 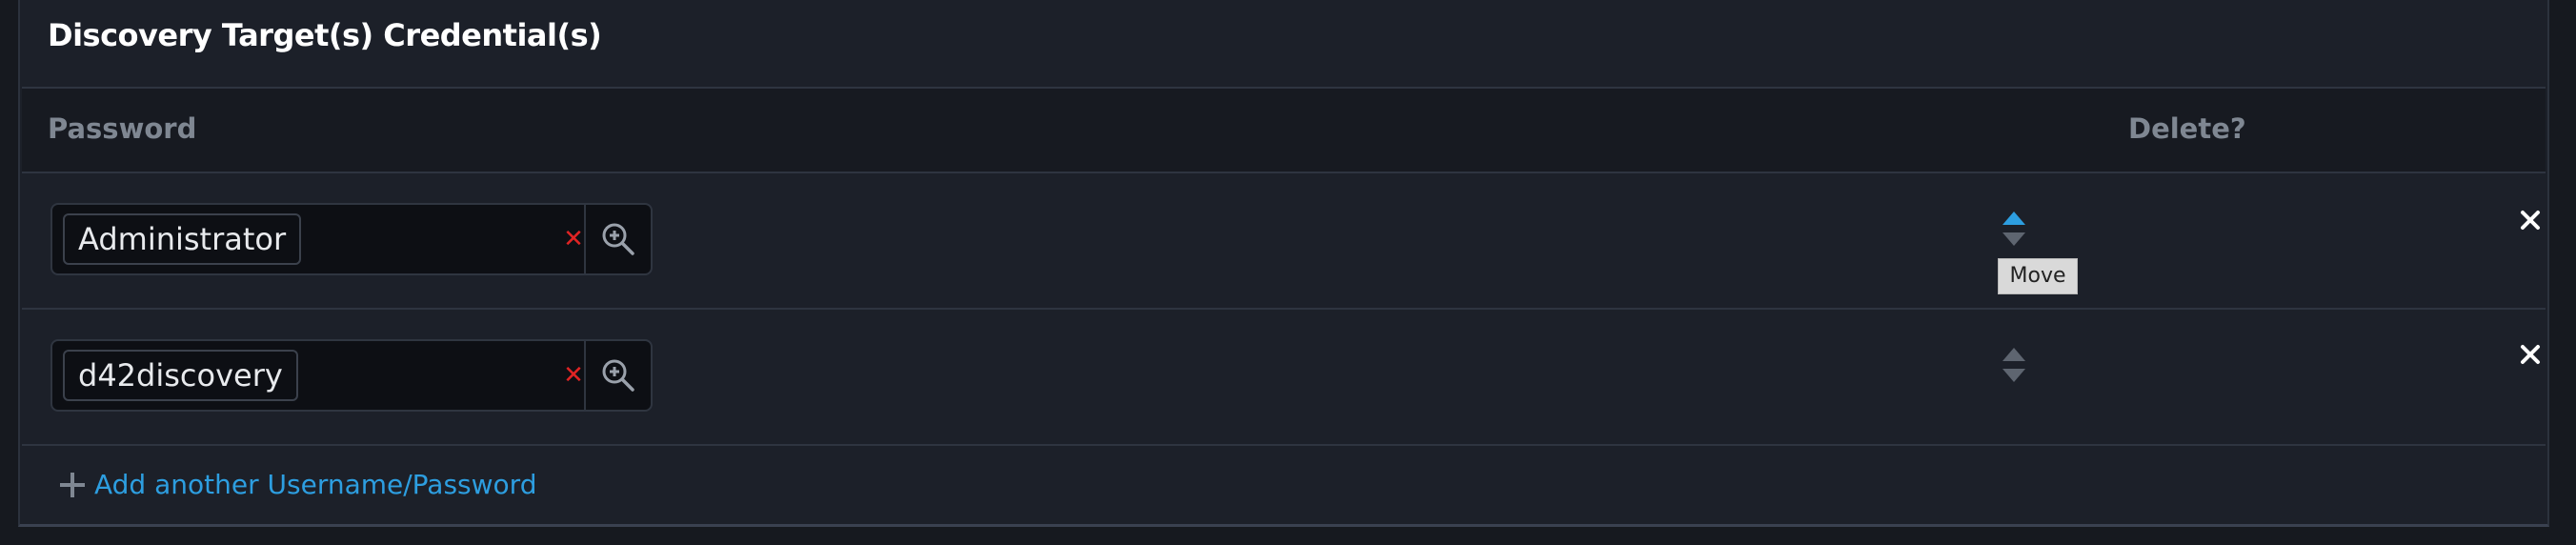 I want to click on plus-icon, so click(x=72, y=484).